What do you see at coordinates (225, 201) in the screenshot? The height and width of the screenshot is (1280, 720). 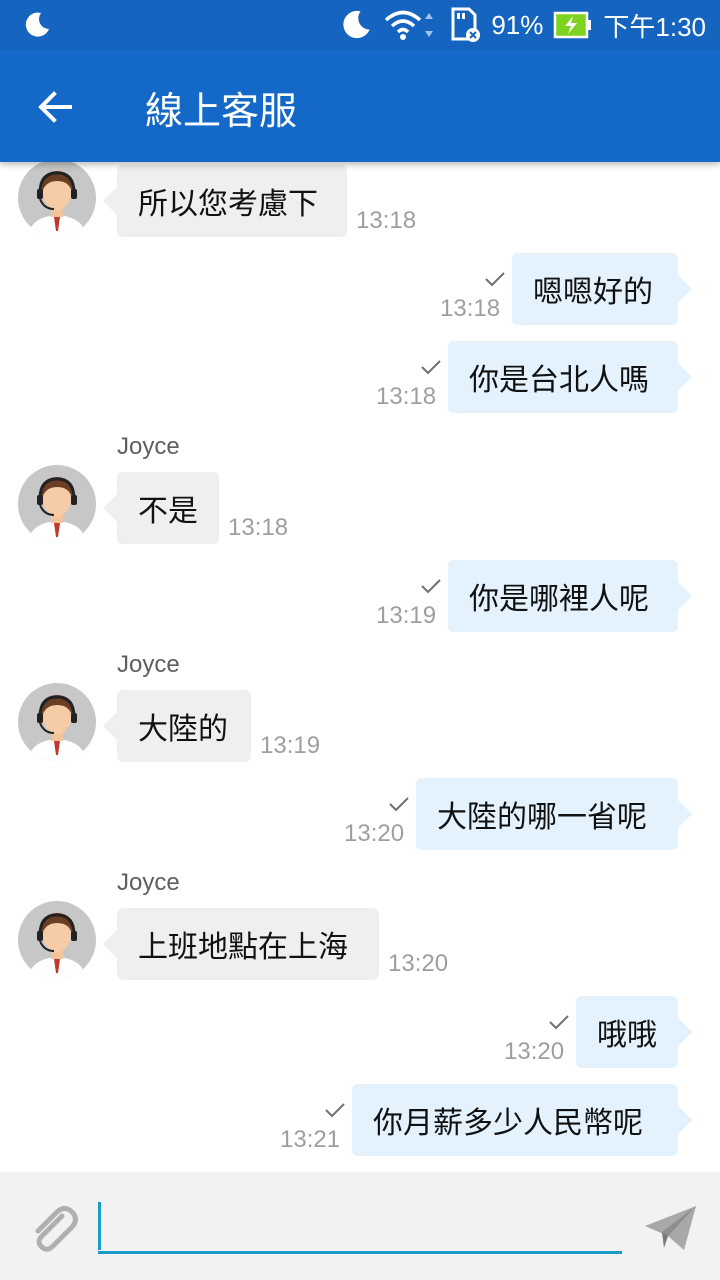 I see `incoming-message-bubble: 所以您考慮下` at bounding box center [225, 201].